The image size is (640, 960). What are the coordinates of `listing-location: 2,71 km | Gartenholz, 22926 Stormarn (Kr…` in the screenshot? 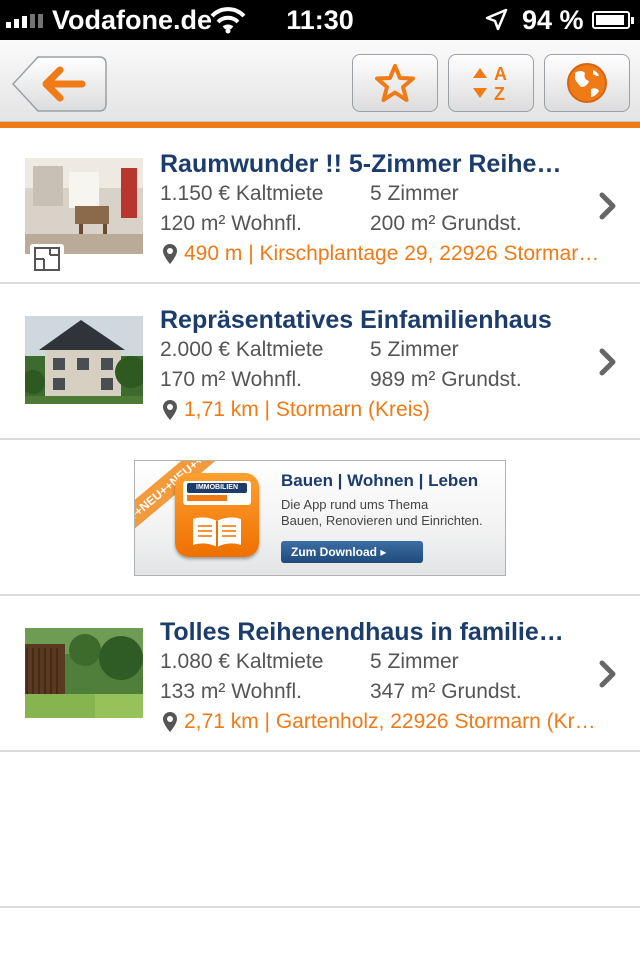 It's located at (381, 722).